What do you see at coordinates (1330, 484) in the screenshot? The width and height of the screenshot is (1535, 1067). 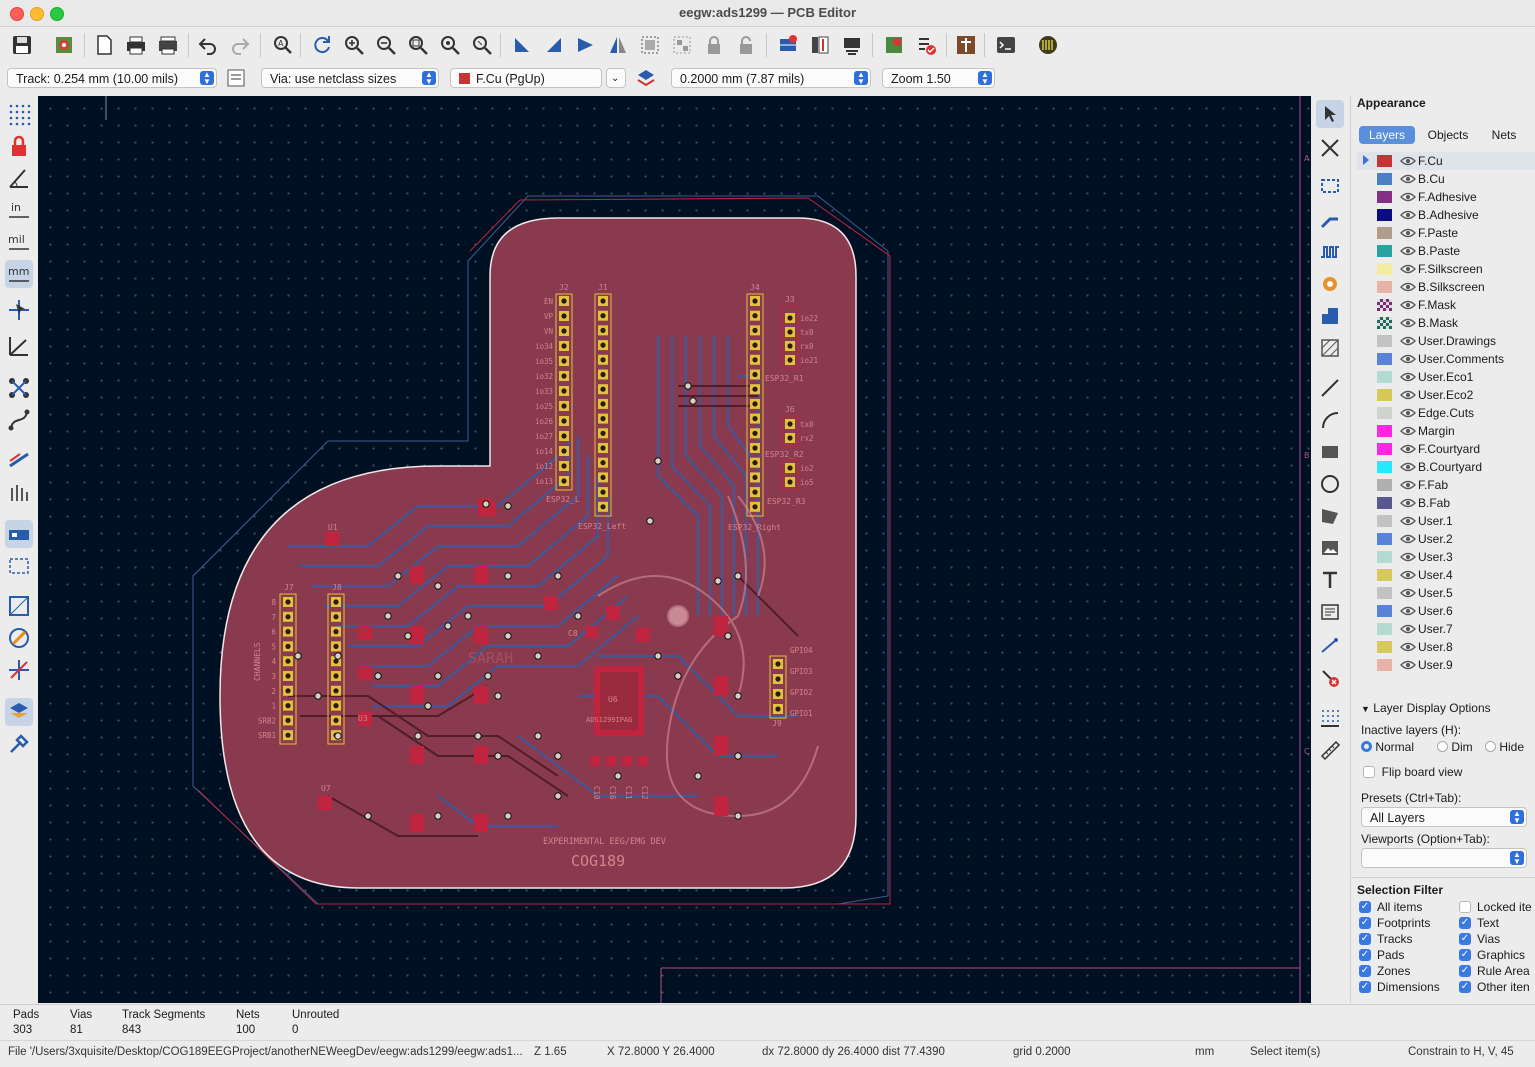 I see `draw-circle-icon` at bounding box center [1330, 484].